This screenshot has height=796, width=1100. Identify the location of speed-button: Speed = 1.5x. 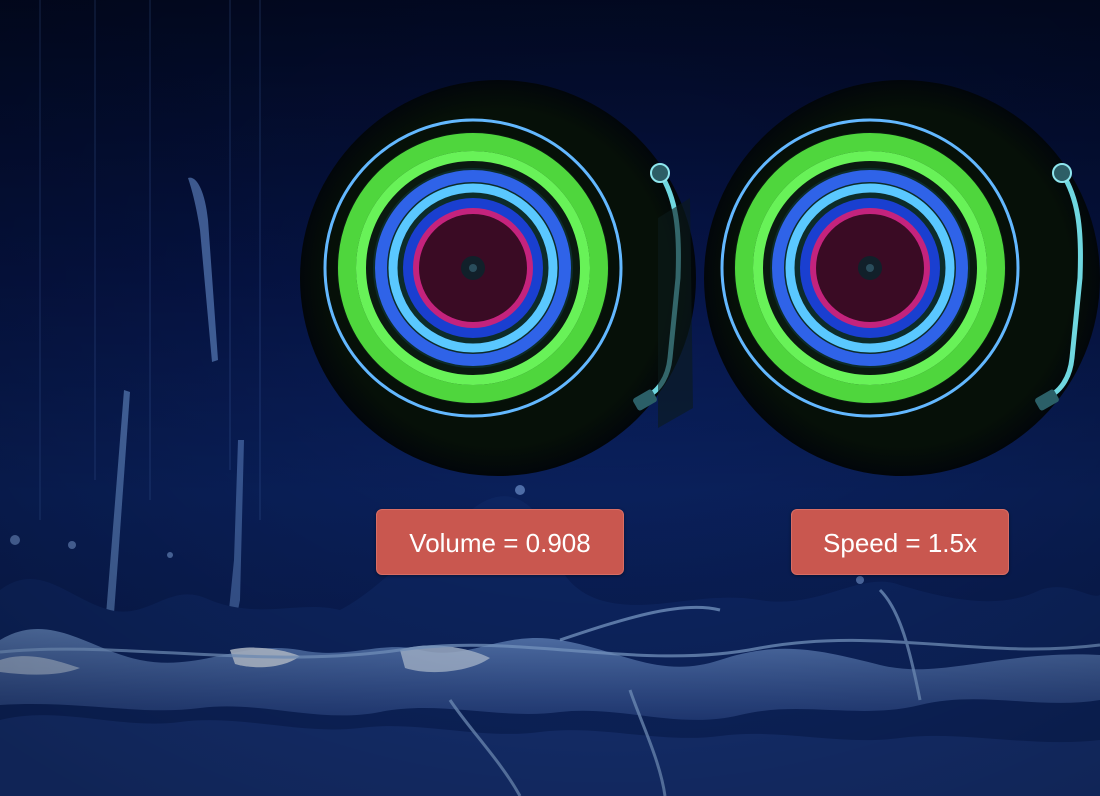
(900, 542).